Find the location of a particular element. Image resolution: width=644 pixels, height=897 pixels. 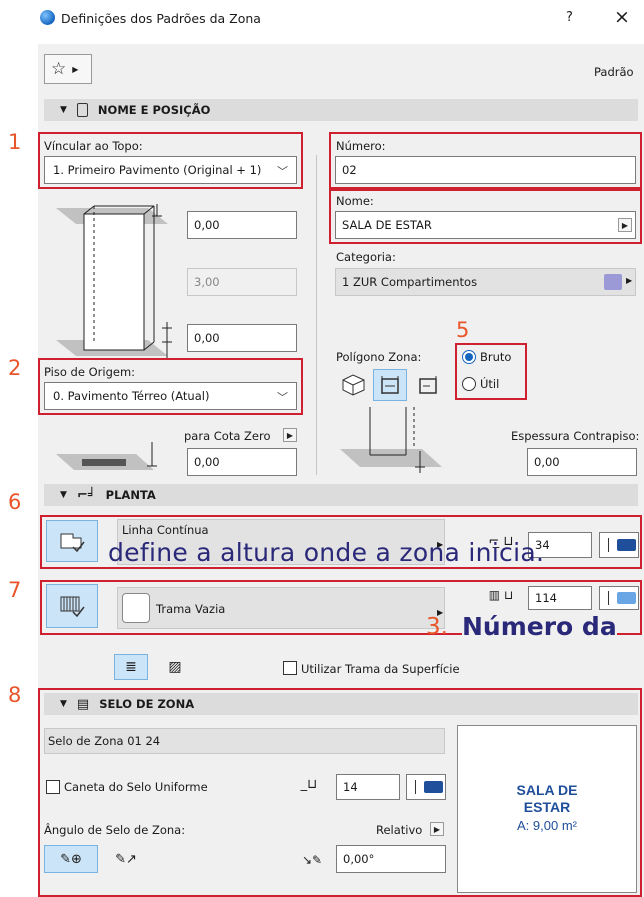

category-label: Categoria: is located at coordinates (366, 257).